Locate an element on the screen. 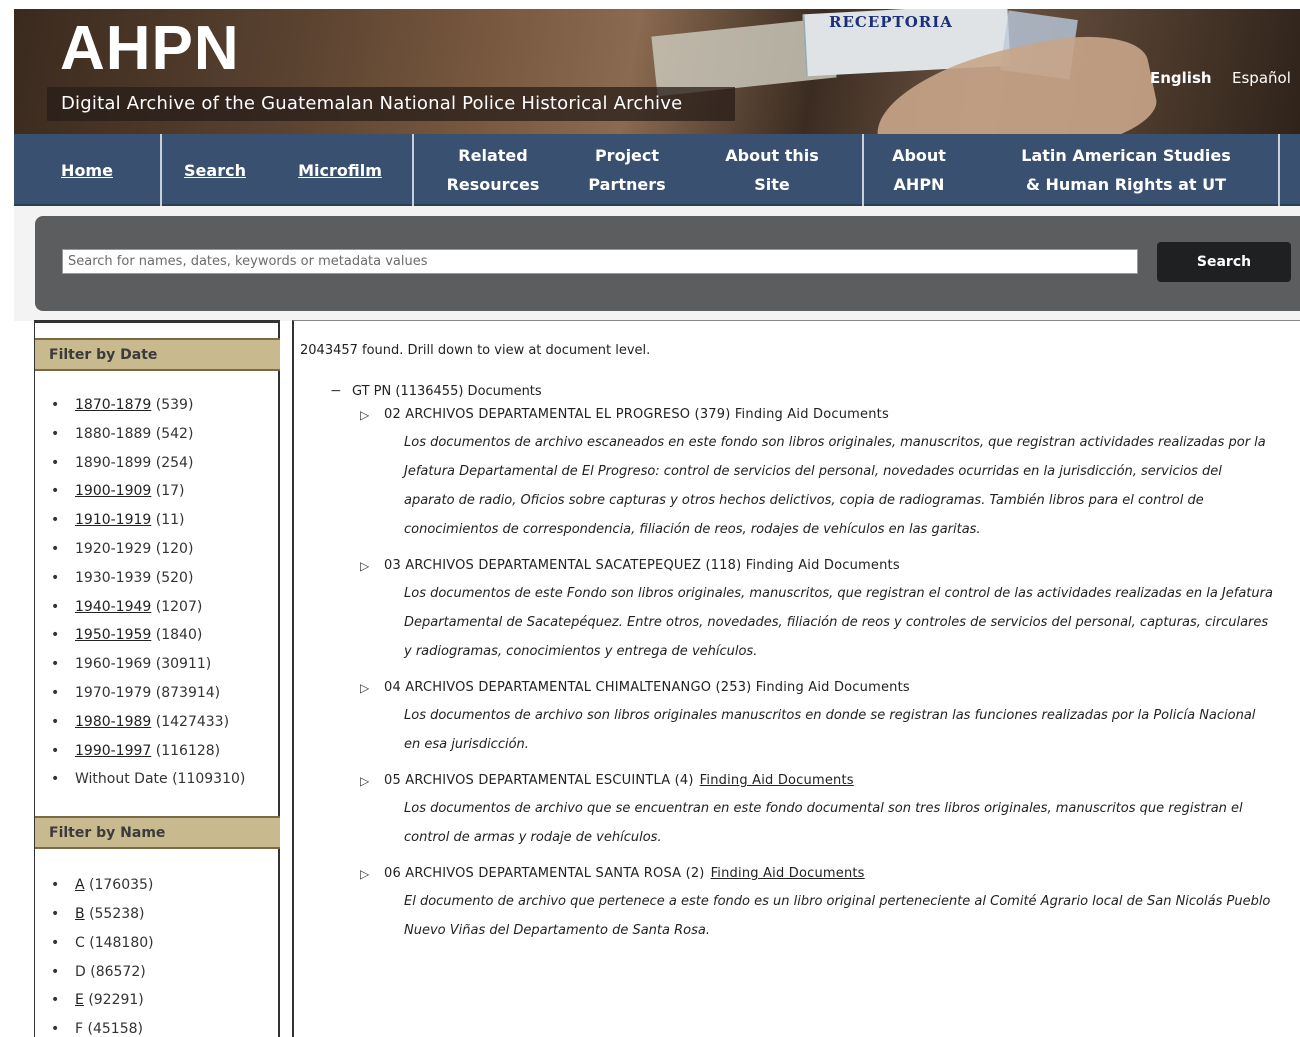  date-filter-item: 1890-1899 (254) is located at coordinates (164, 463).